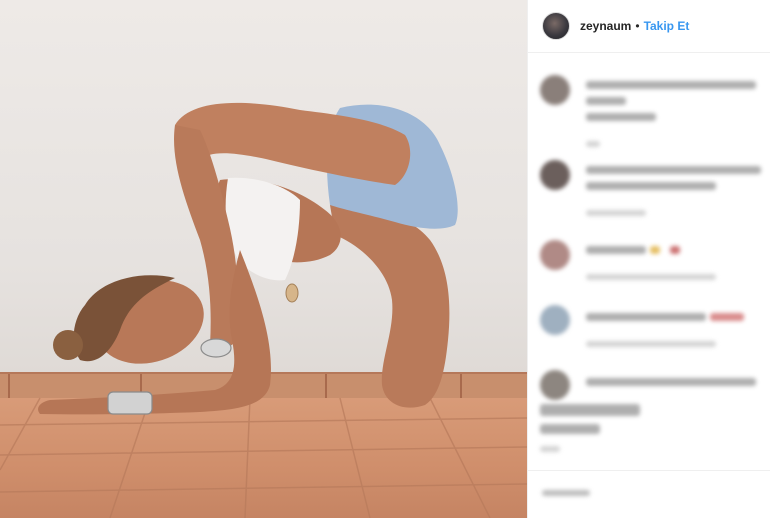  What do you see at coordinates (667, 26) in the screenshot?
I see `follow-button: Takip Et` at bounding box center [667, 26].